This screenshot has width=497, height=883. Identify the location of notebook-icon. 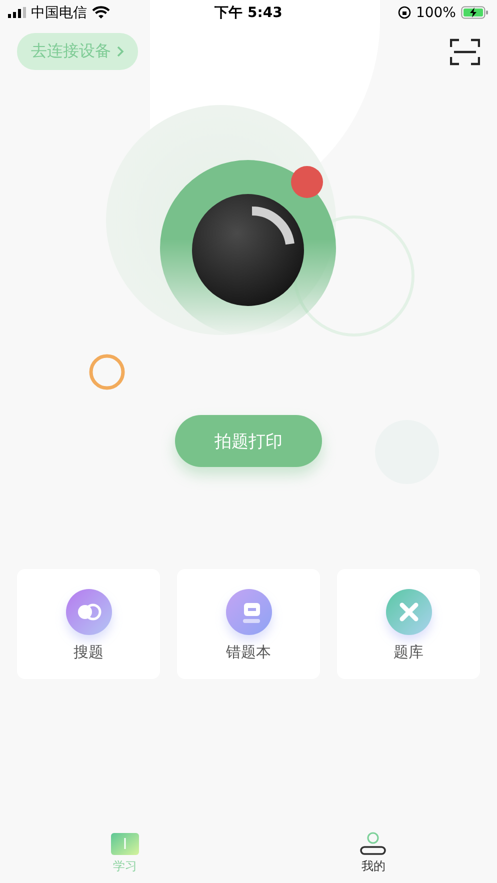
(249, 612).